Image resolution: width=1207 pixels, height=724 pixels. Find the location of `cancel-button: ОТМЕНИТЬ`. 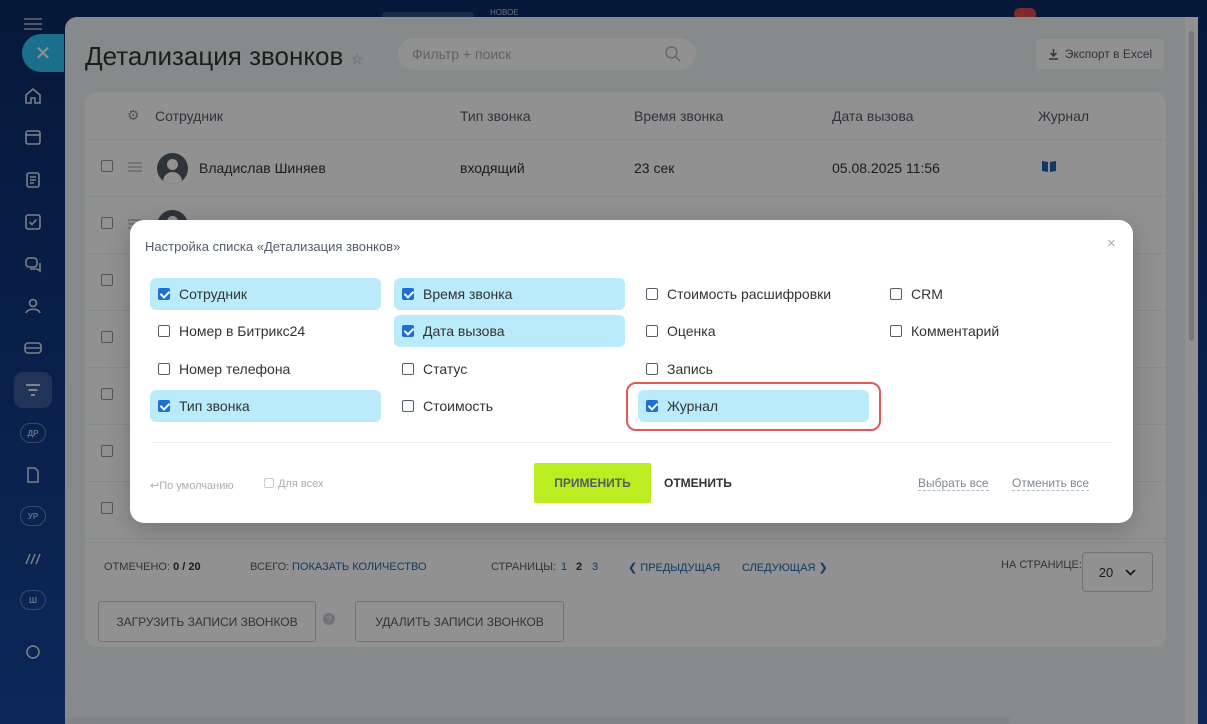

cancel-button: ОТМЕНИТЬ is located at coordinates (698, 483).